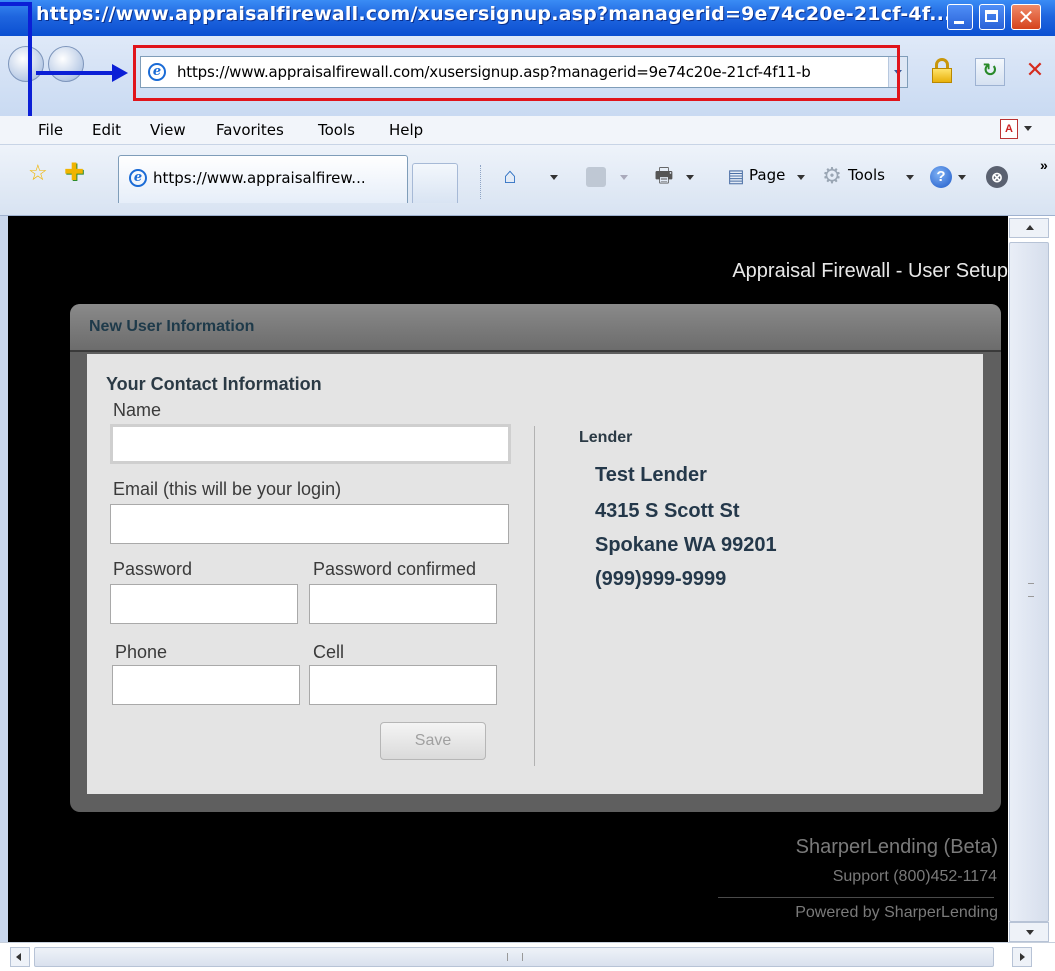 The width and height of the screenshot is (1055, 971). I want to click on close-icon: ✕, so click(1026, 17).